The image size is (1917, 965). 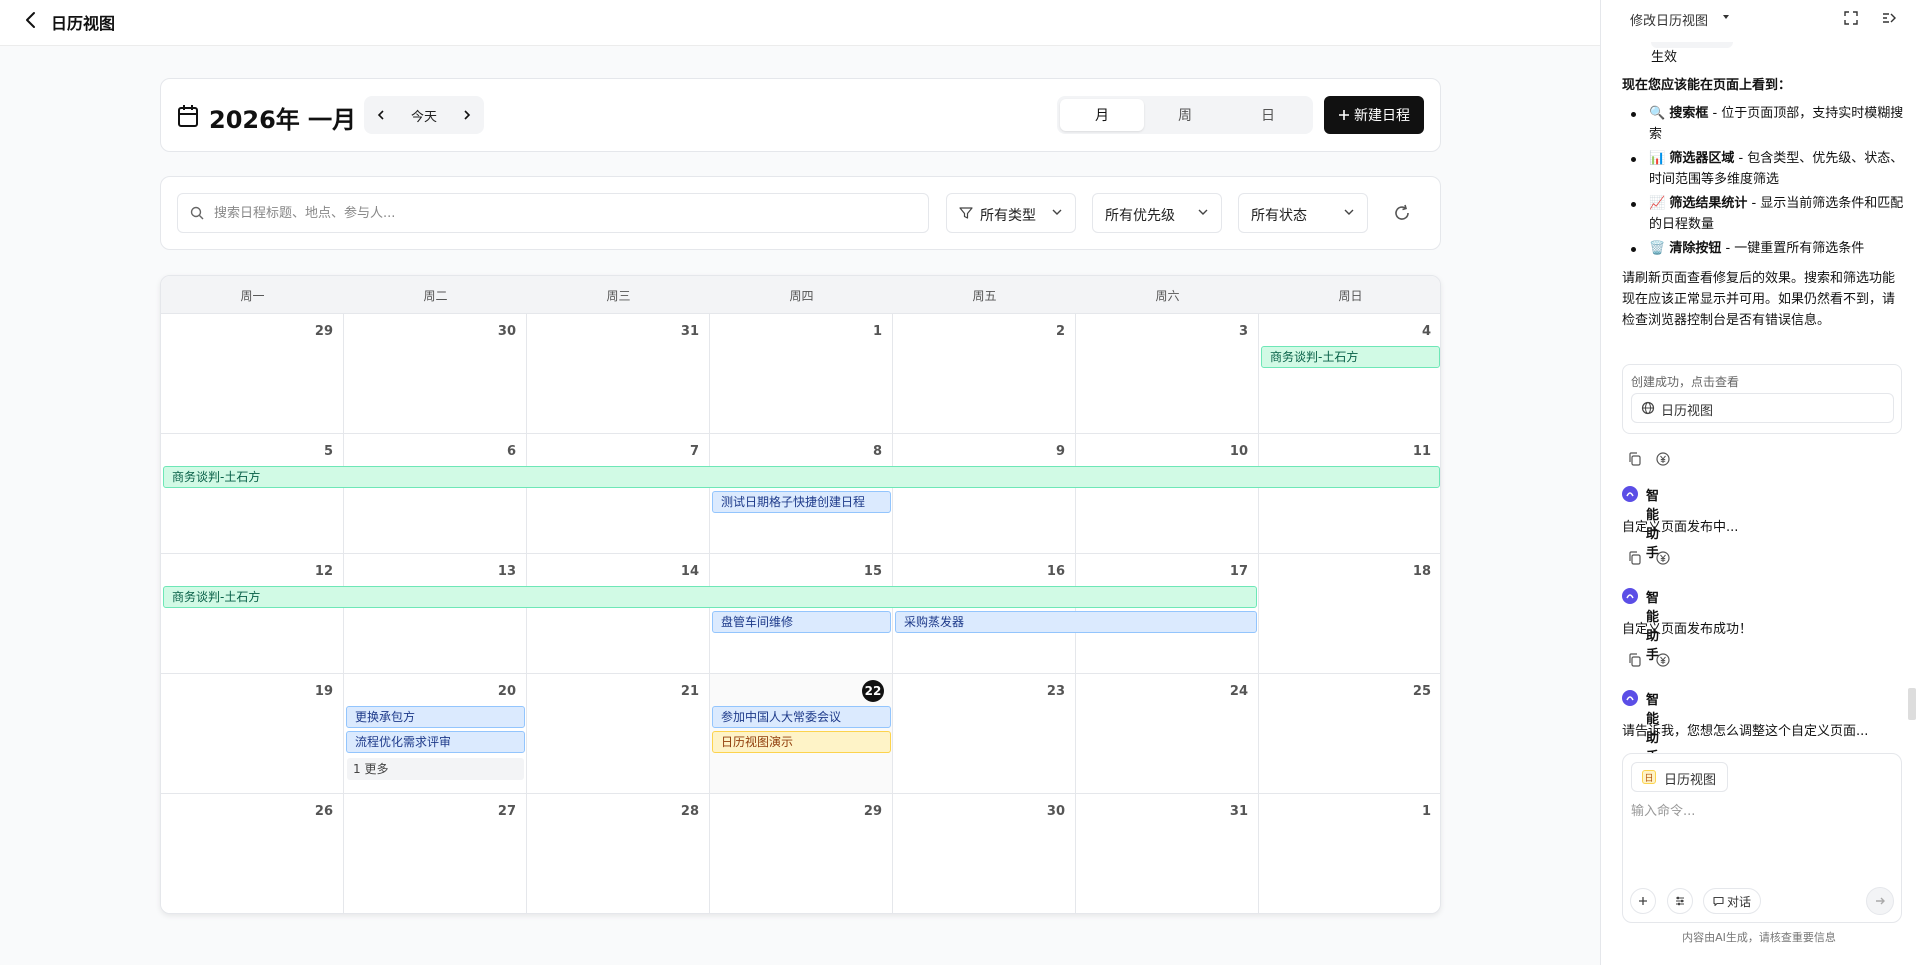 I want to click on command-input, so click(x=1762, y=830).